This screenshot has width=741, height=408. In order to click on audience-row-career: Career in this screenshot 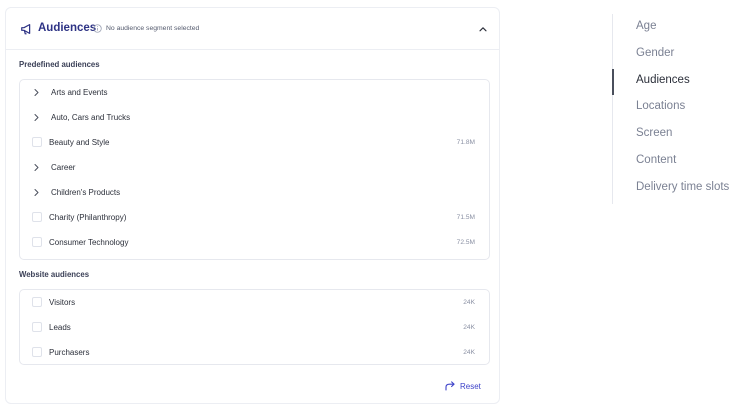, I will do `click(254, 167)`.